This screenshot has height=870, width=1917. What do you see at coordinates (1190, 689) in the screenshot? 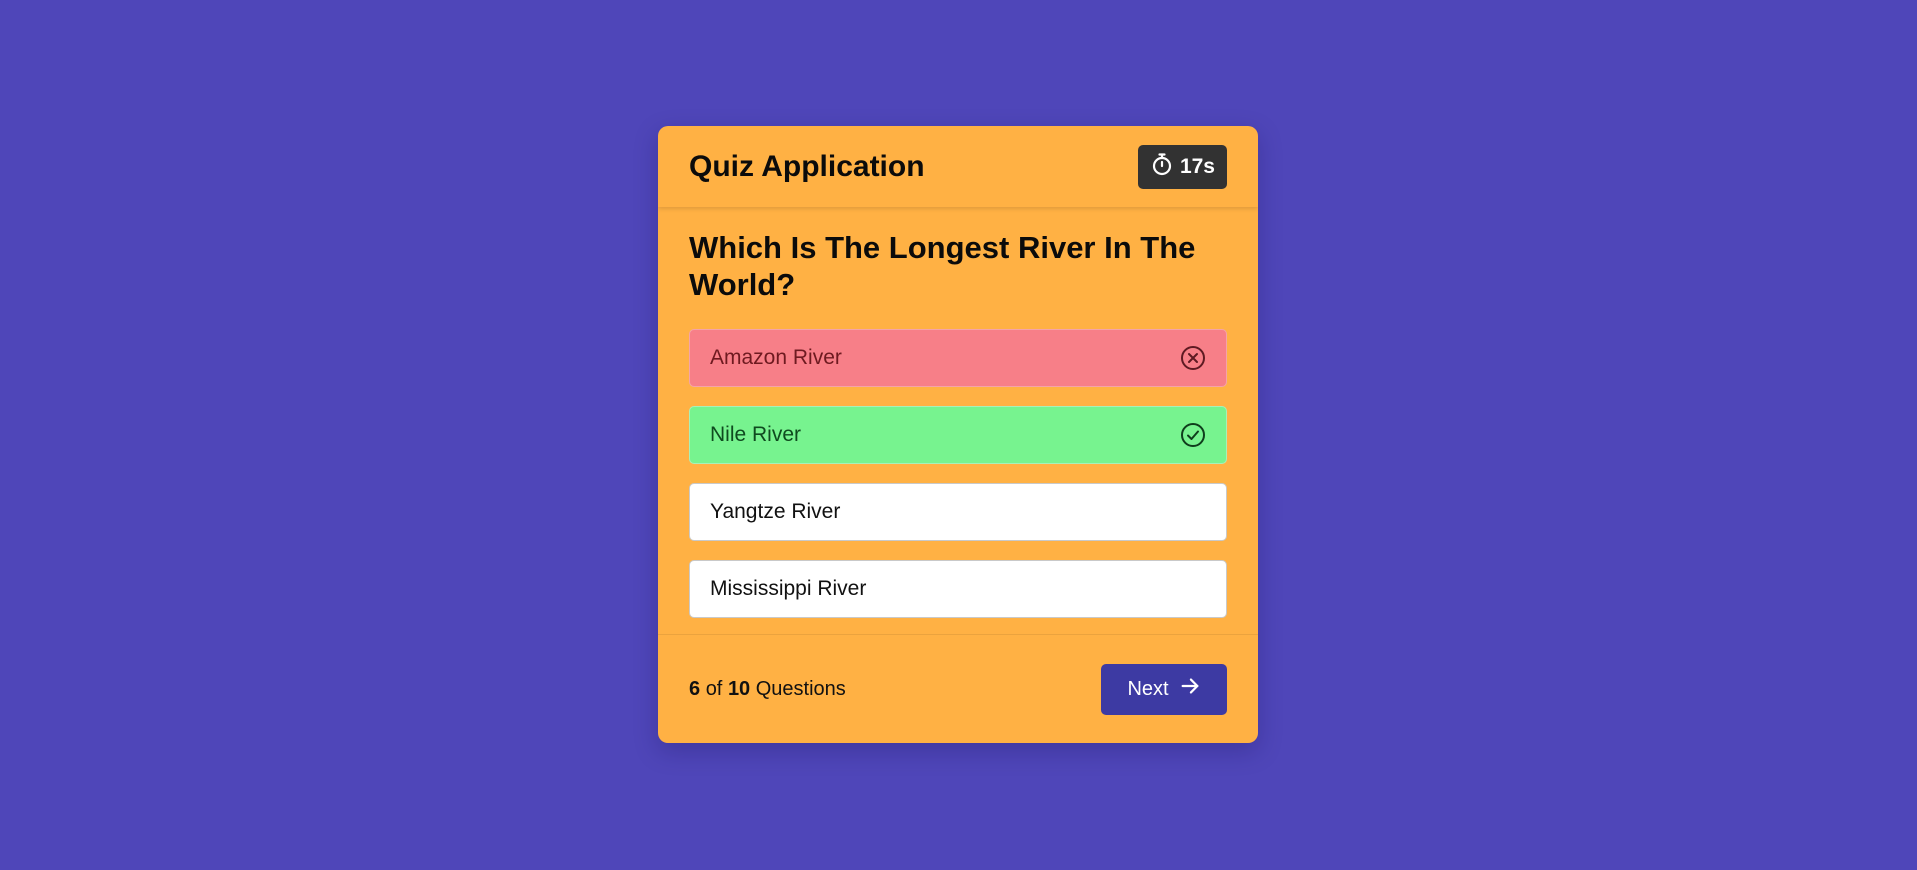
I see `arrow-right-icon` at bounding box center [1190, 689].